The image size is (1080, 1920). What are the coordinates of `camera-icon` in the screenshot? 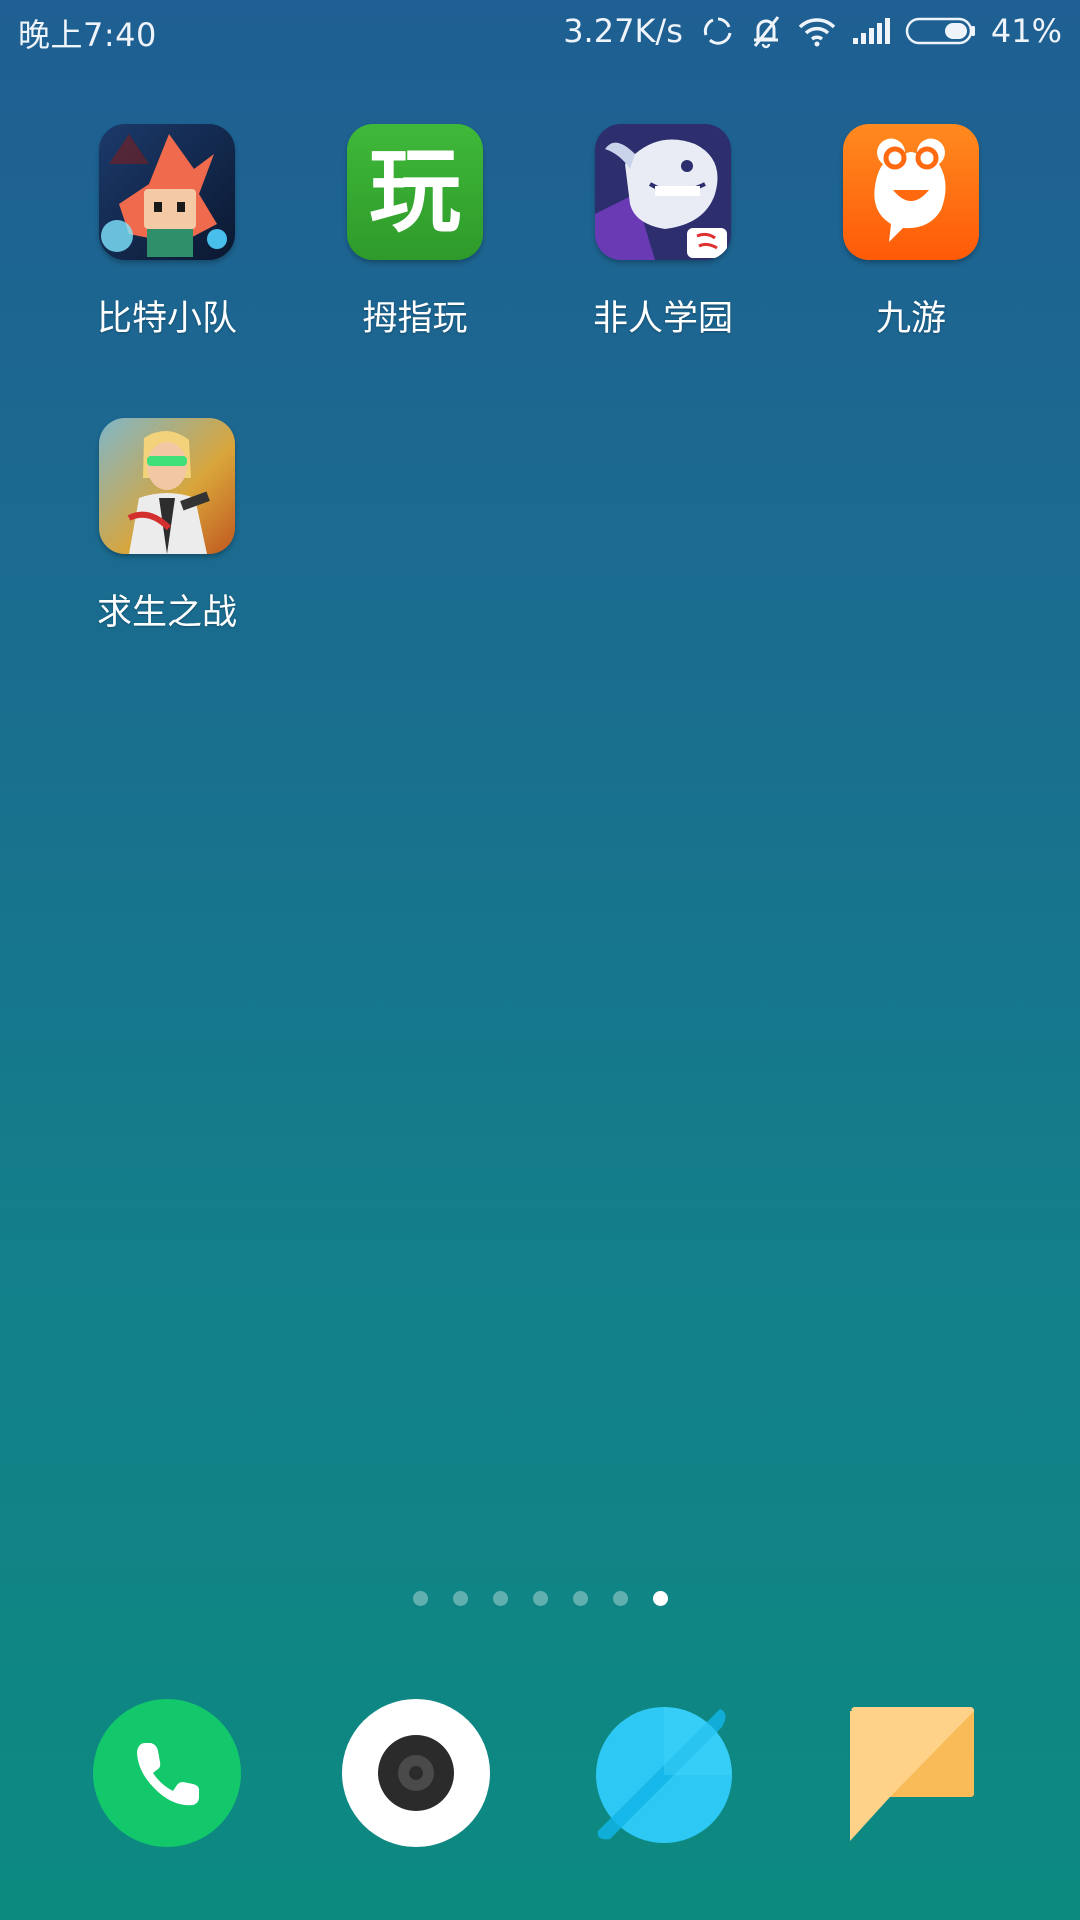 It's located at (416, 1773).